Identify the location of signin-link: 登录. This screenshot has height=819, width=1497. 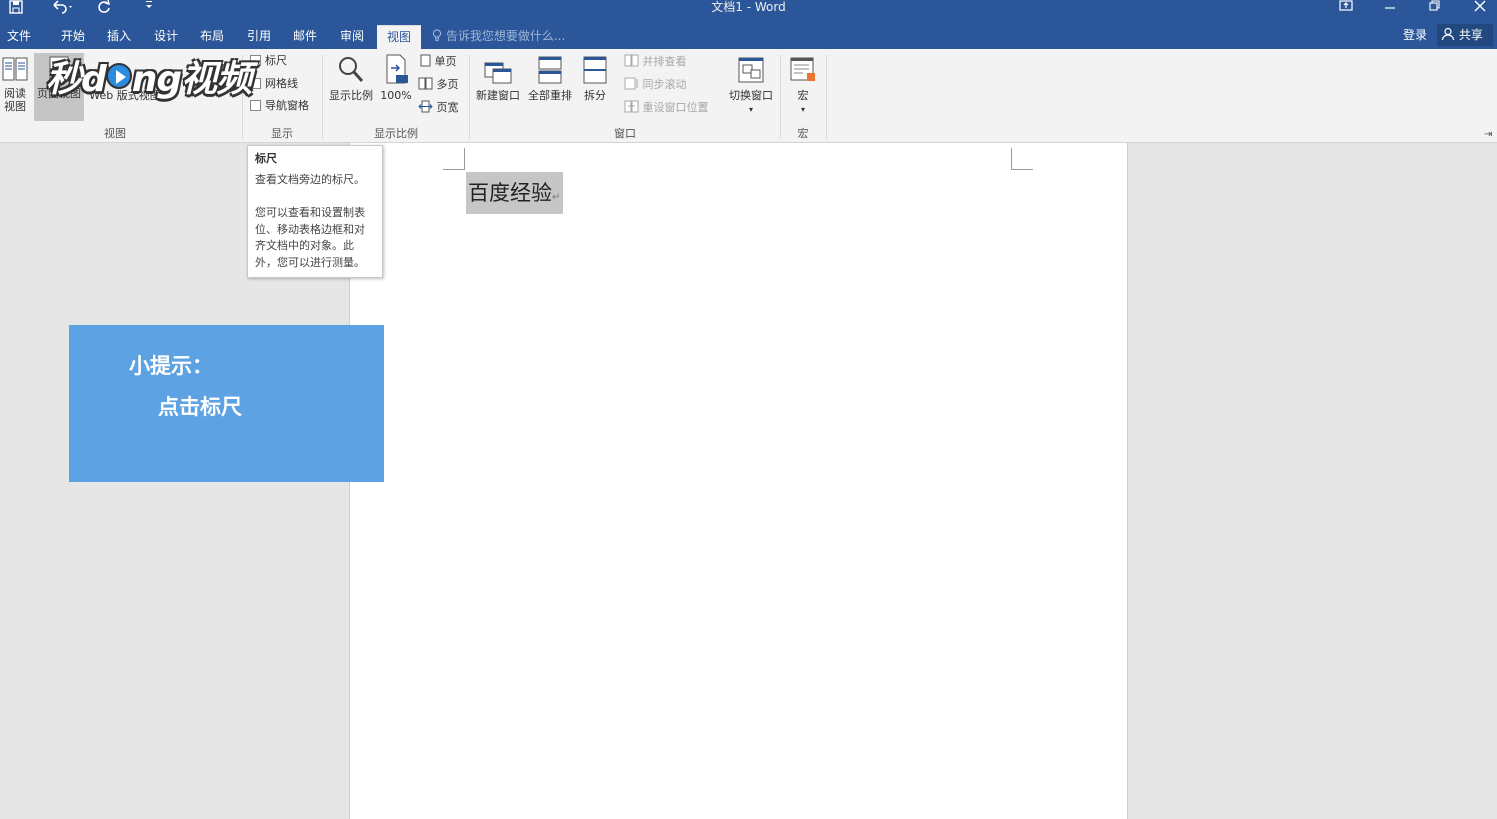
(1415, 35).